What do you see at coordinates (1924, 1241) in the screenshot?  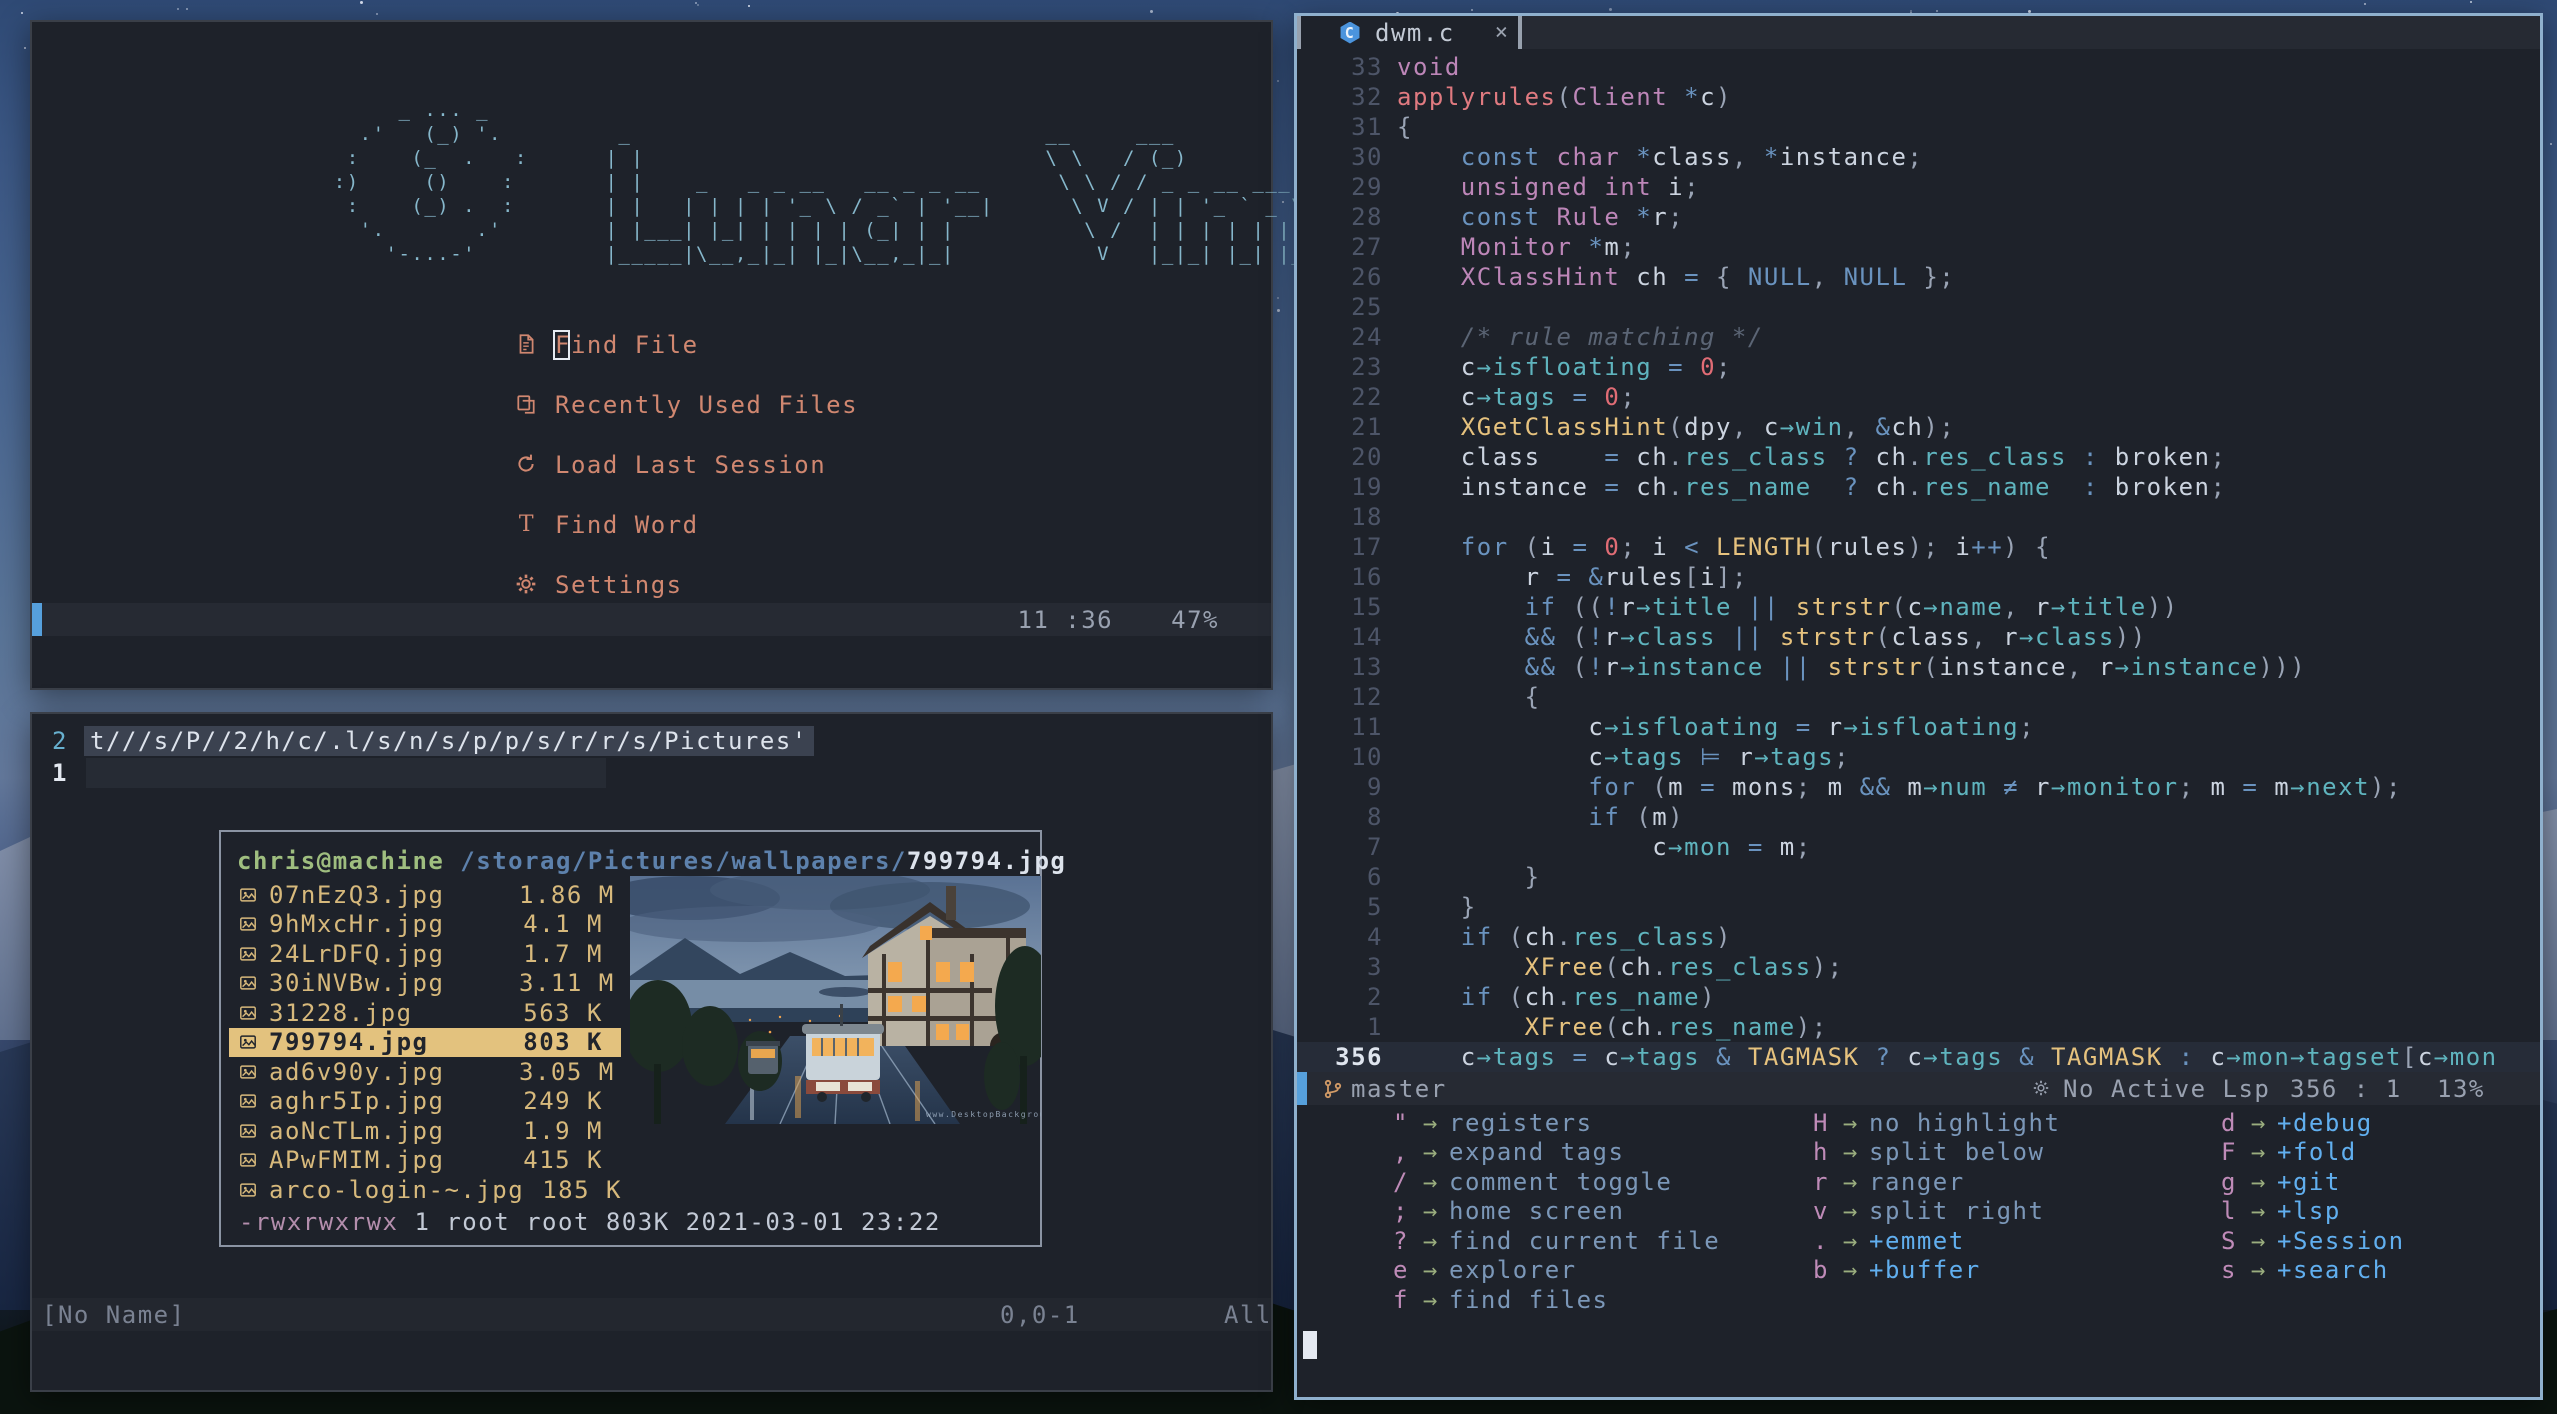 I see `whichkey-binding: . → +emmet` at bounding box center [1924, 1241].